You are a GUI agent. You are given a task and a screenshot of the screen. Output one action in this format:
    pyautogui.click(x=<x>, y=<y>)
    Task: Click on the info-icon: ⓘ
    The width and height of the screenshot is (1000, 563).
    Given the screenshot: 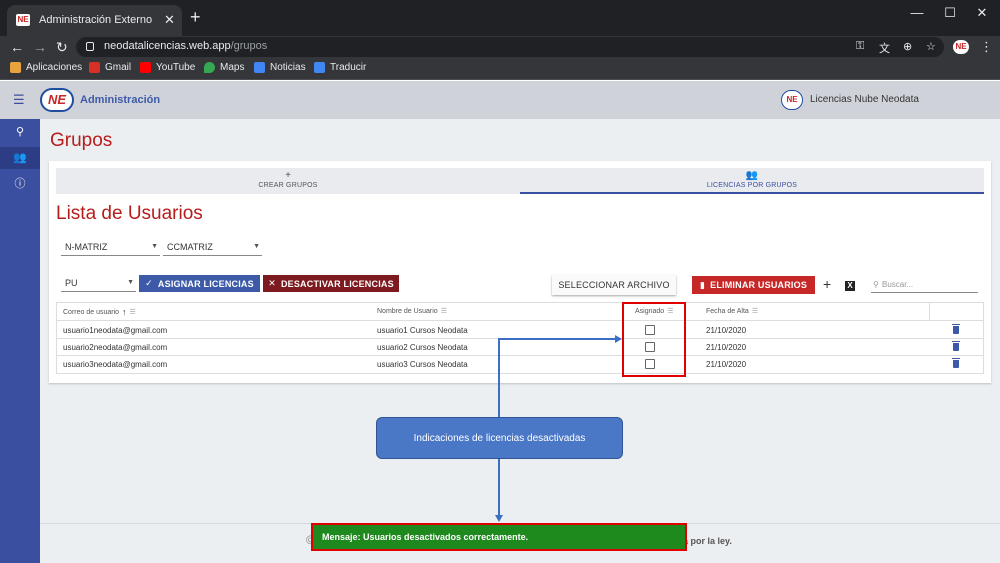 What is the action you would take?
    pyautogui.click(x=20, y=184)
    